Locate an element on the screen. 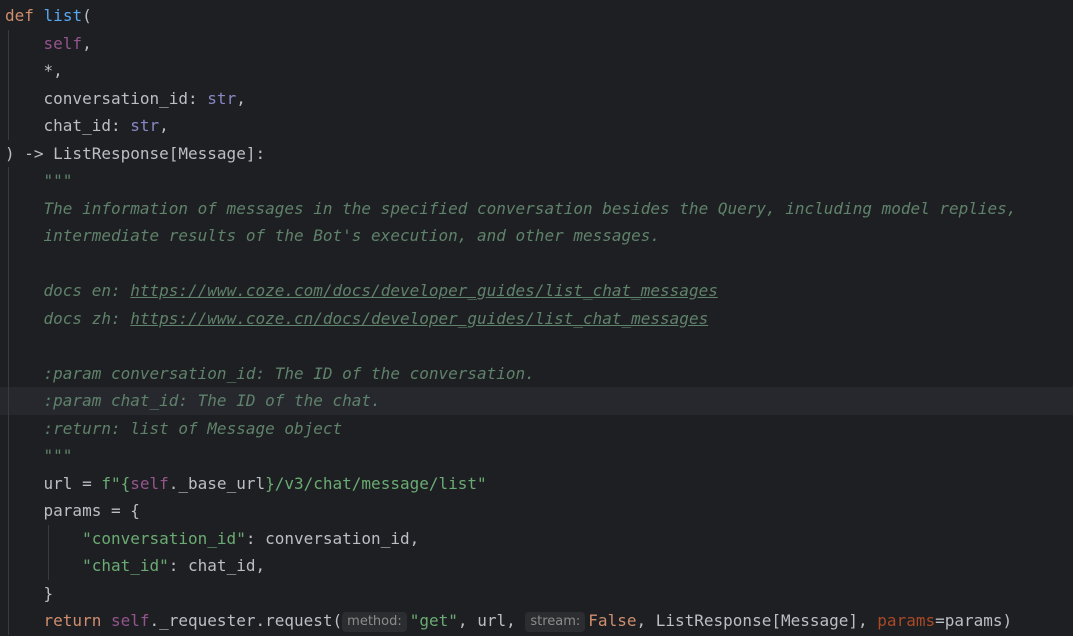 The height and width of the screenshot is (636, 1073). code-token: conversation_id: is located at coordinates (106, 98).